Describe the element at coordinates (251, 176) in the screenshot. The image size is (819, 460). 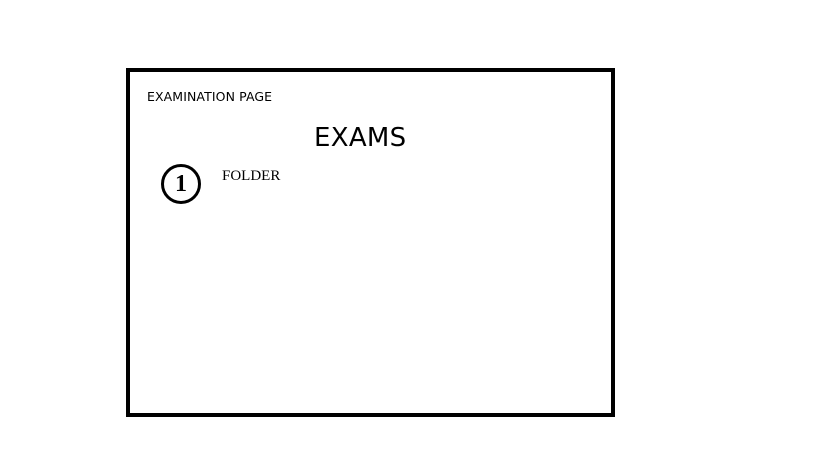
I see `folder-label: FOLDER` at that location.